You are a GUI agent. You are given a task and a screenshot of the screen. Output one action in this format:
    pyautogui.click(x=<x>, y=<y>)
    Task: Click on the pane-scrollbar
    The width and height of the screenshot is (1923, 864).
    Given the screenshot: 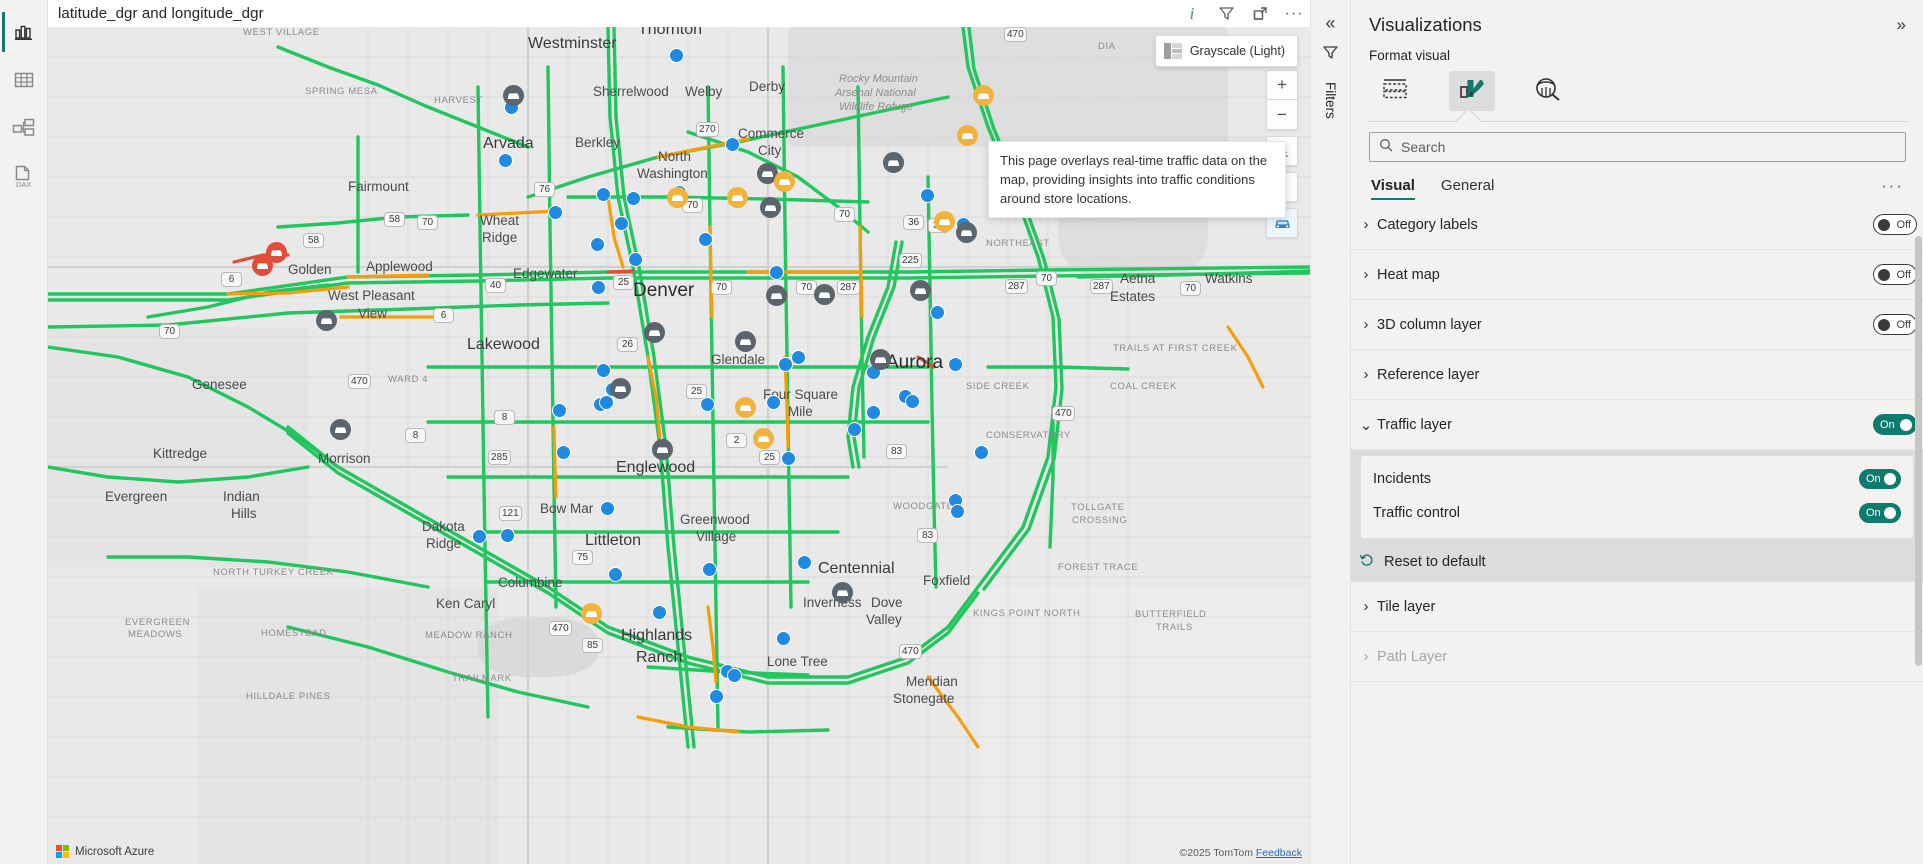 What is the action you would take?
    pyautogui.click(x=1918, y=550)
    